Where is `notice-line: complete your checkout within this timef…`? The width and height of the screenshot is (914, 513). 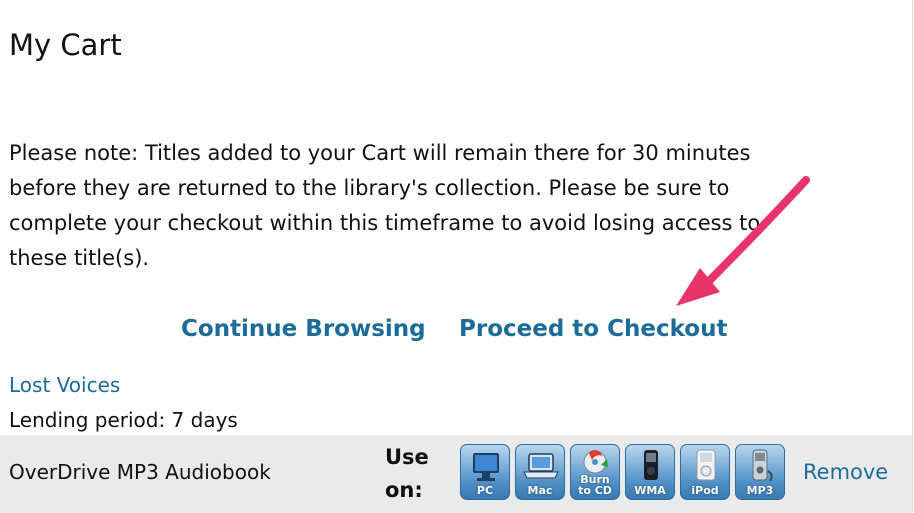
notice-line: complete your checkout within this timef… is located at coordinates (385, 223).